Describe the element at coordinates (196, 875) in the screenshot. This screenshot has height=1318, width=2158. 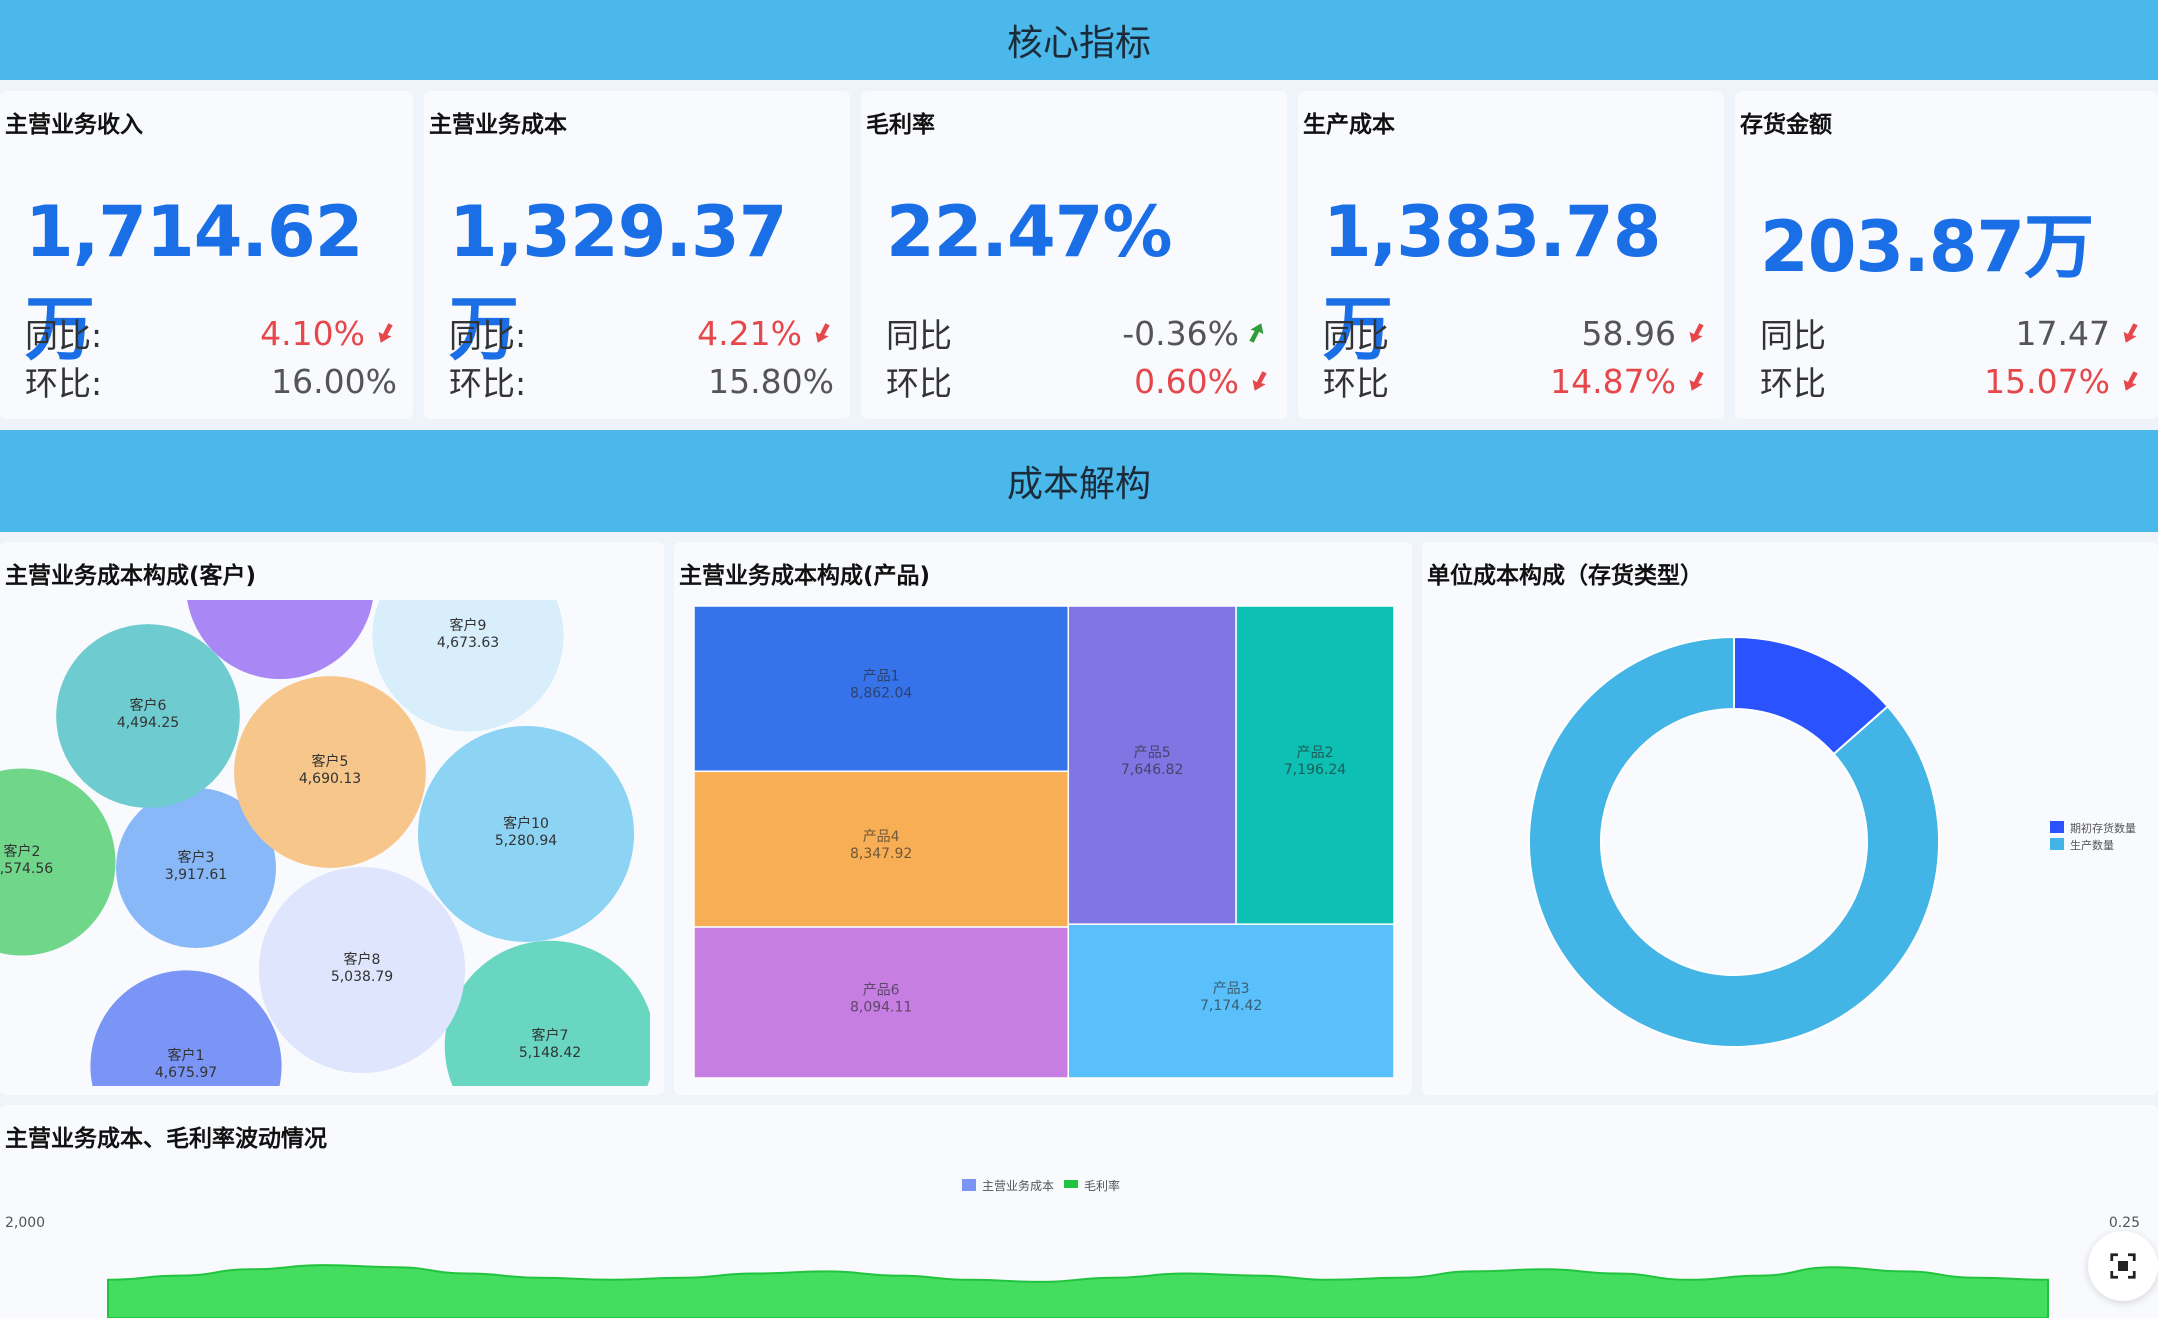
I see `bubble-value-label: 3,917.61` at that location.